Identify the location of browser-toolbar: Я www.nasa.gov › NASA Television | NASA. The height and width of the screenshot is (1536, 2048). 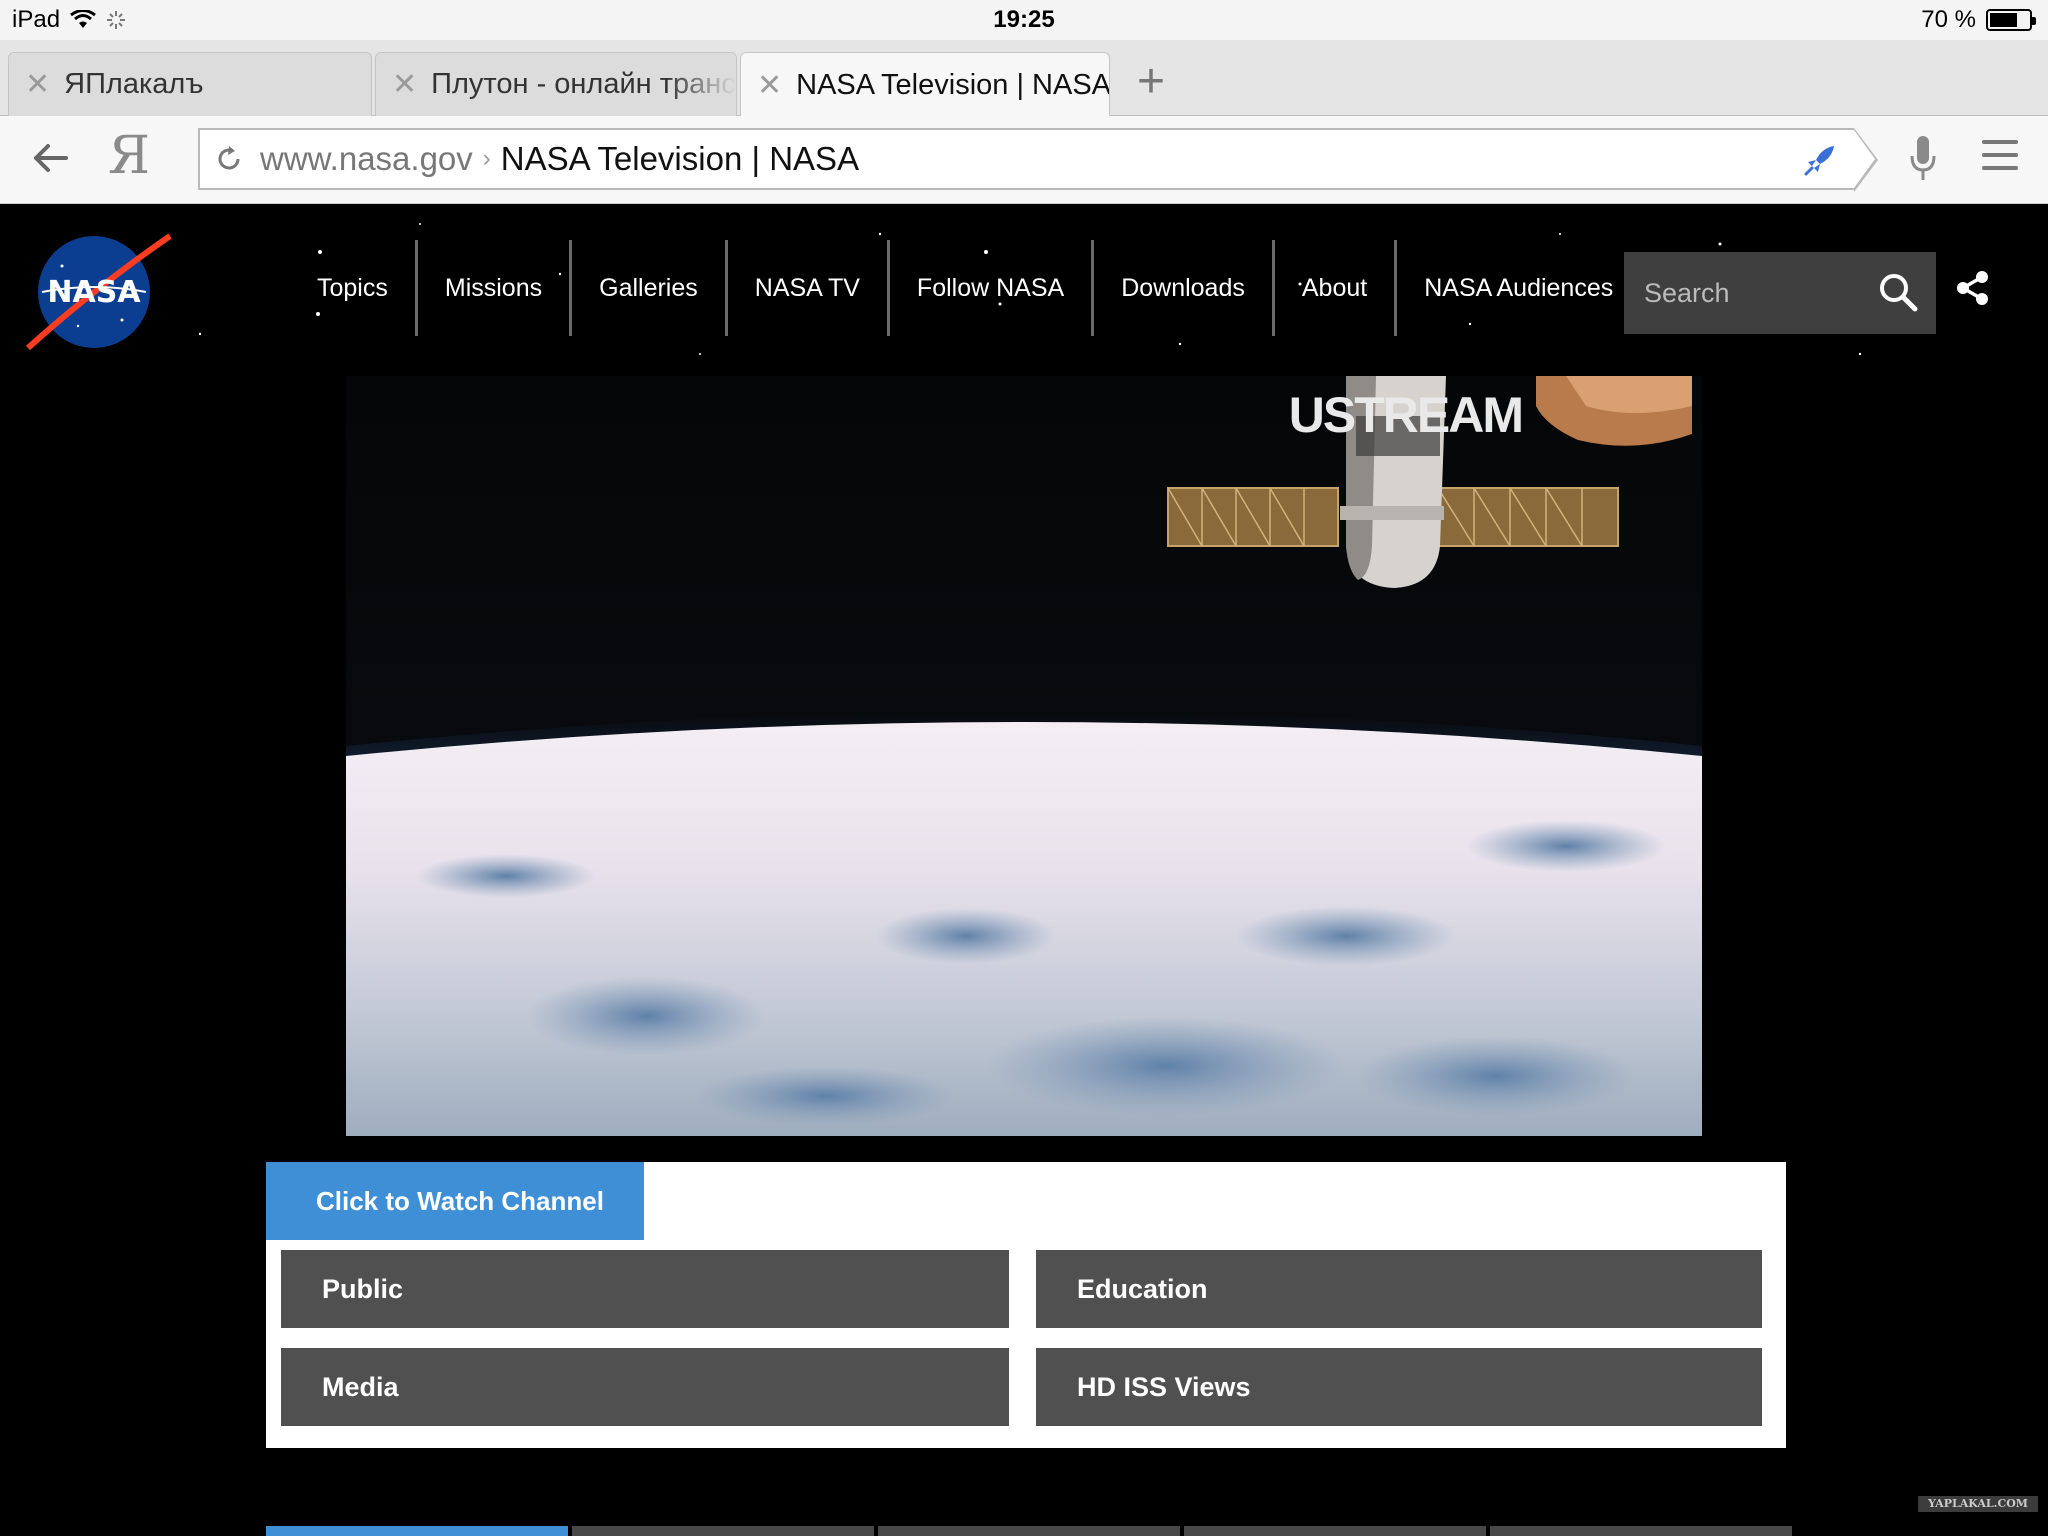
(1024, 160).